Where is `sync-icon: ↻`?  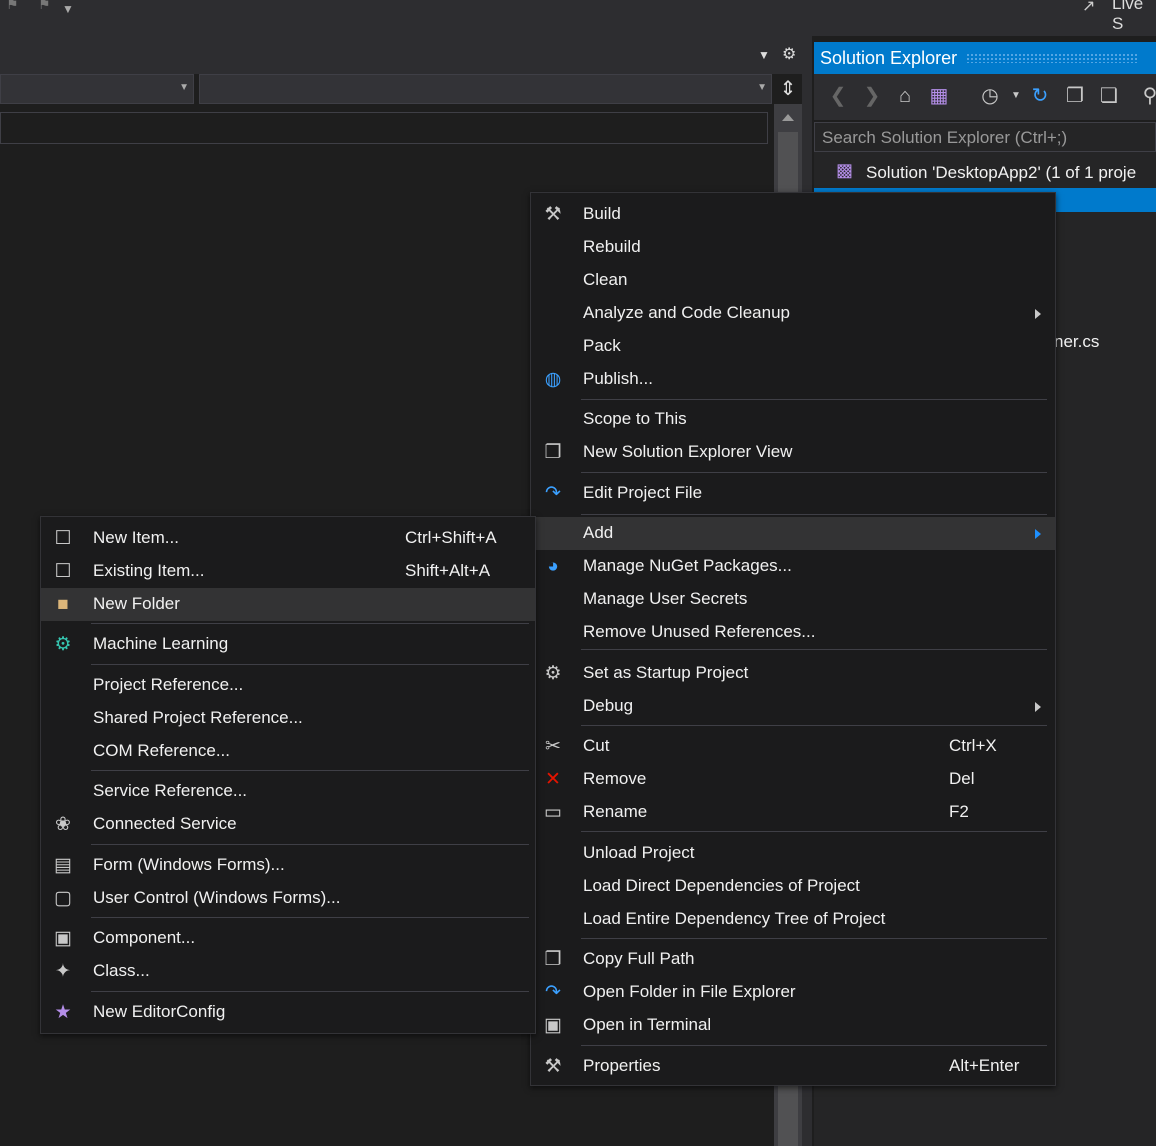 sync-icon: ↻ is located at coordinates (1040, 96).